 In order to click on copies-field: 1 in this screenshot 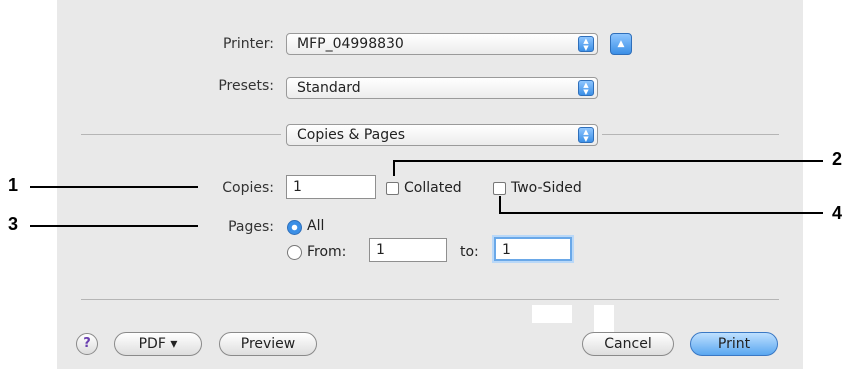, I will do `click(331, 187)`.